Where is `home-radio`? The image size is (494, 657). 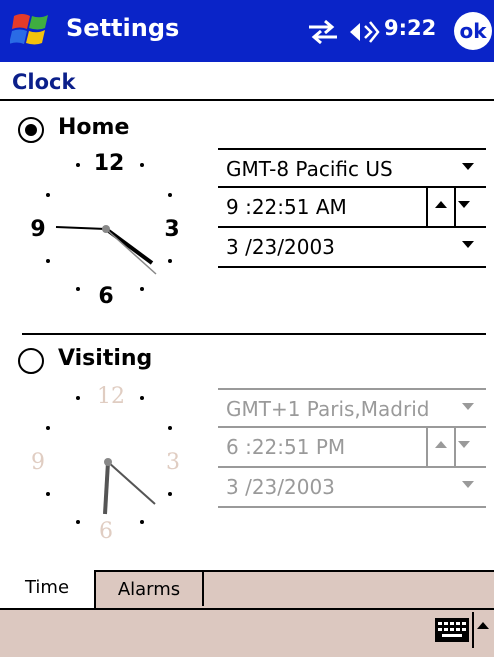 home-radio is located at coordinates (31, 130).